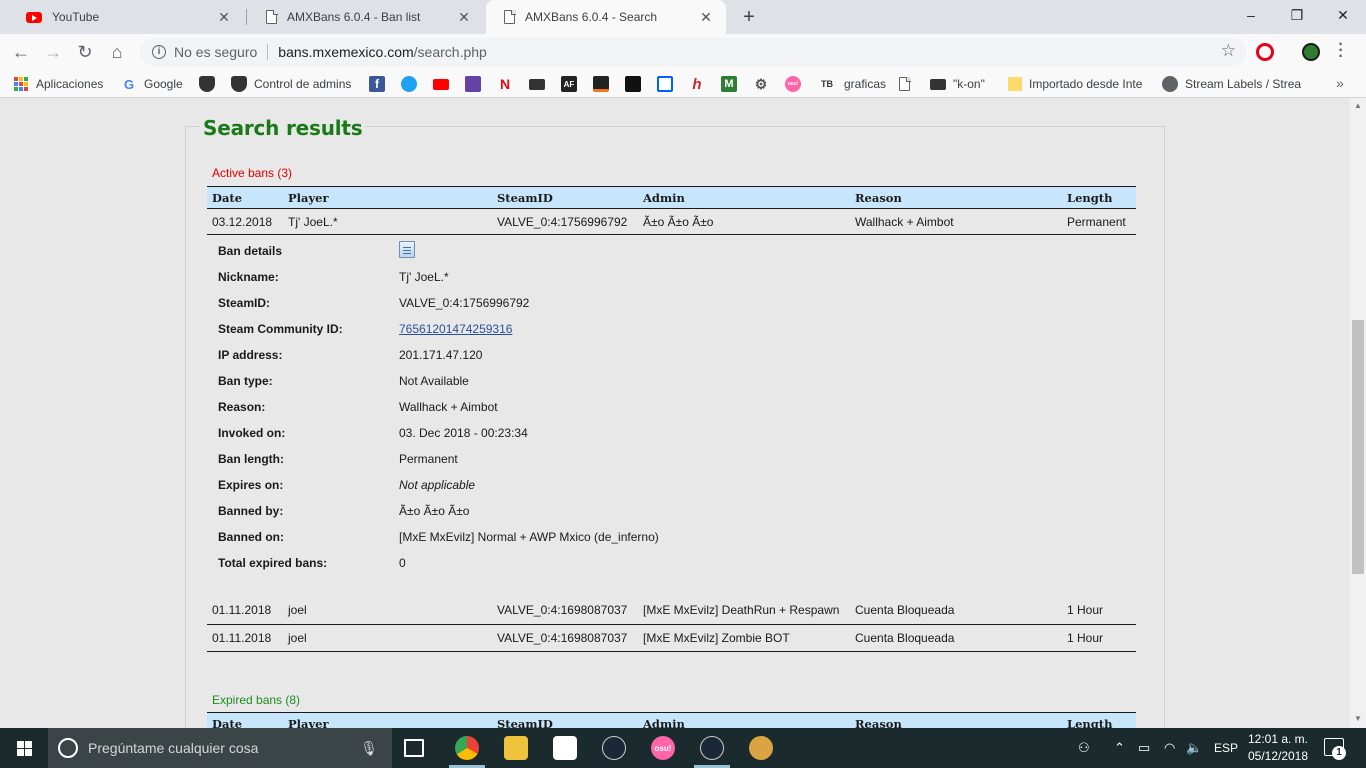 The height and width of the screenshot is (768, 1366). I want to click on scroll-up-icon: ▲, so click(1358, 105).